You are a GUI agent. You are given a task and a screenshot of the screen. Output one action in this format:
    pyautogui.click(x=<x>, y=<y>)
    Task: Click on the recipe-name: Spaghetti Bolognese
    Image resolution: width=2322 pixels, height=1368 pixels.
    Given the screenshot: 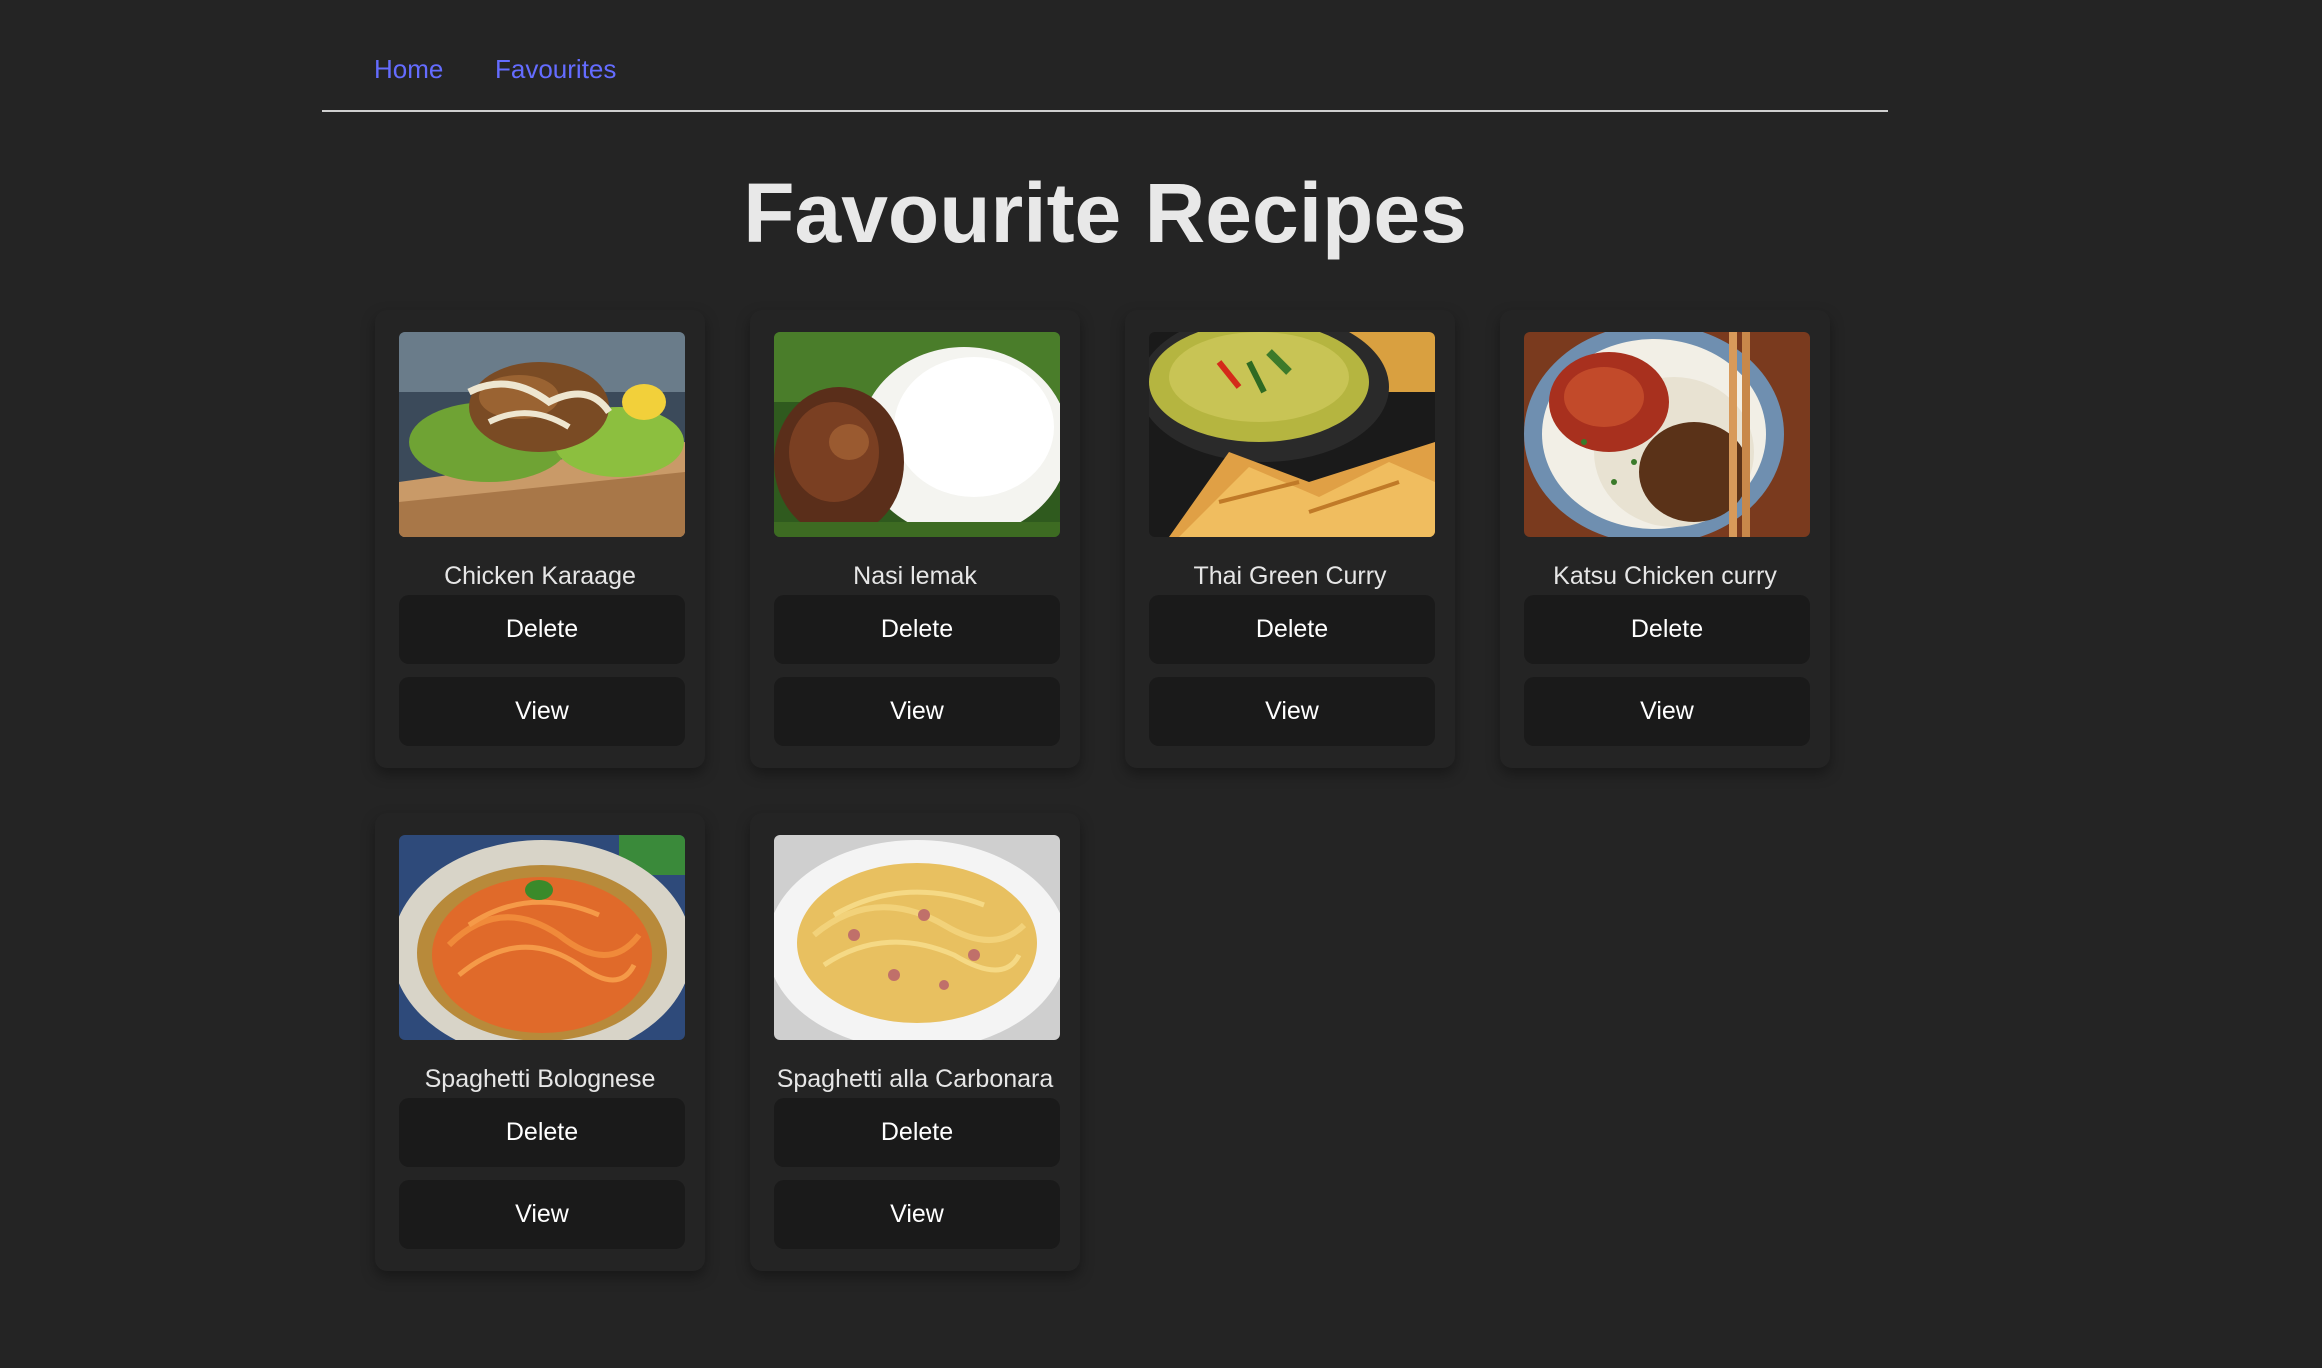 What is the action you would take?
    pyautogui.click(x=540, y=1079)
    